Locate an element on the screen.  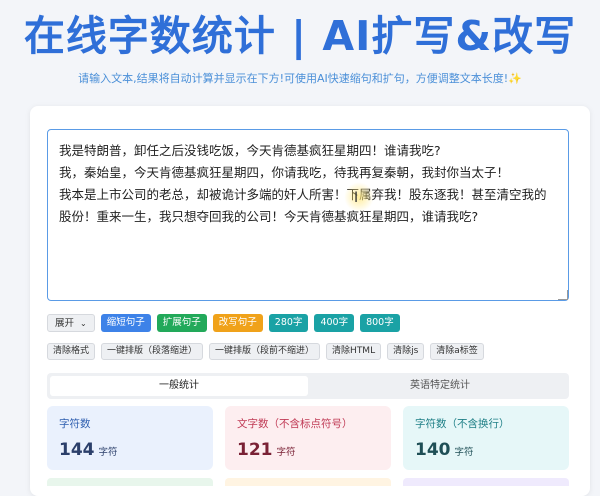
text-cursor-icon: I is located at coordinates (356, 198).